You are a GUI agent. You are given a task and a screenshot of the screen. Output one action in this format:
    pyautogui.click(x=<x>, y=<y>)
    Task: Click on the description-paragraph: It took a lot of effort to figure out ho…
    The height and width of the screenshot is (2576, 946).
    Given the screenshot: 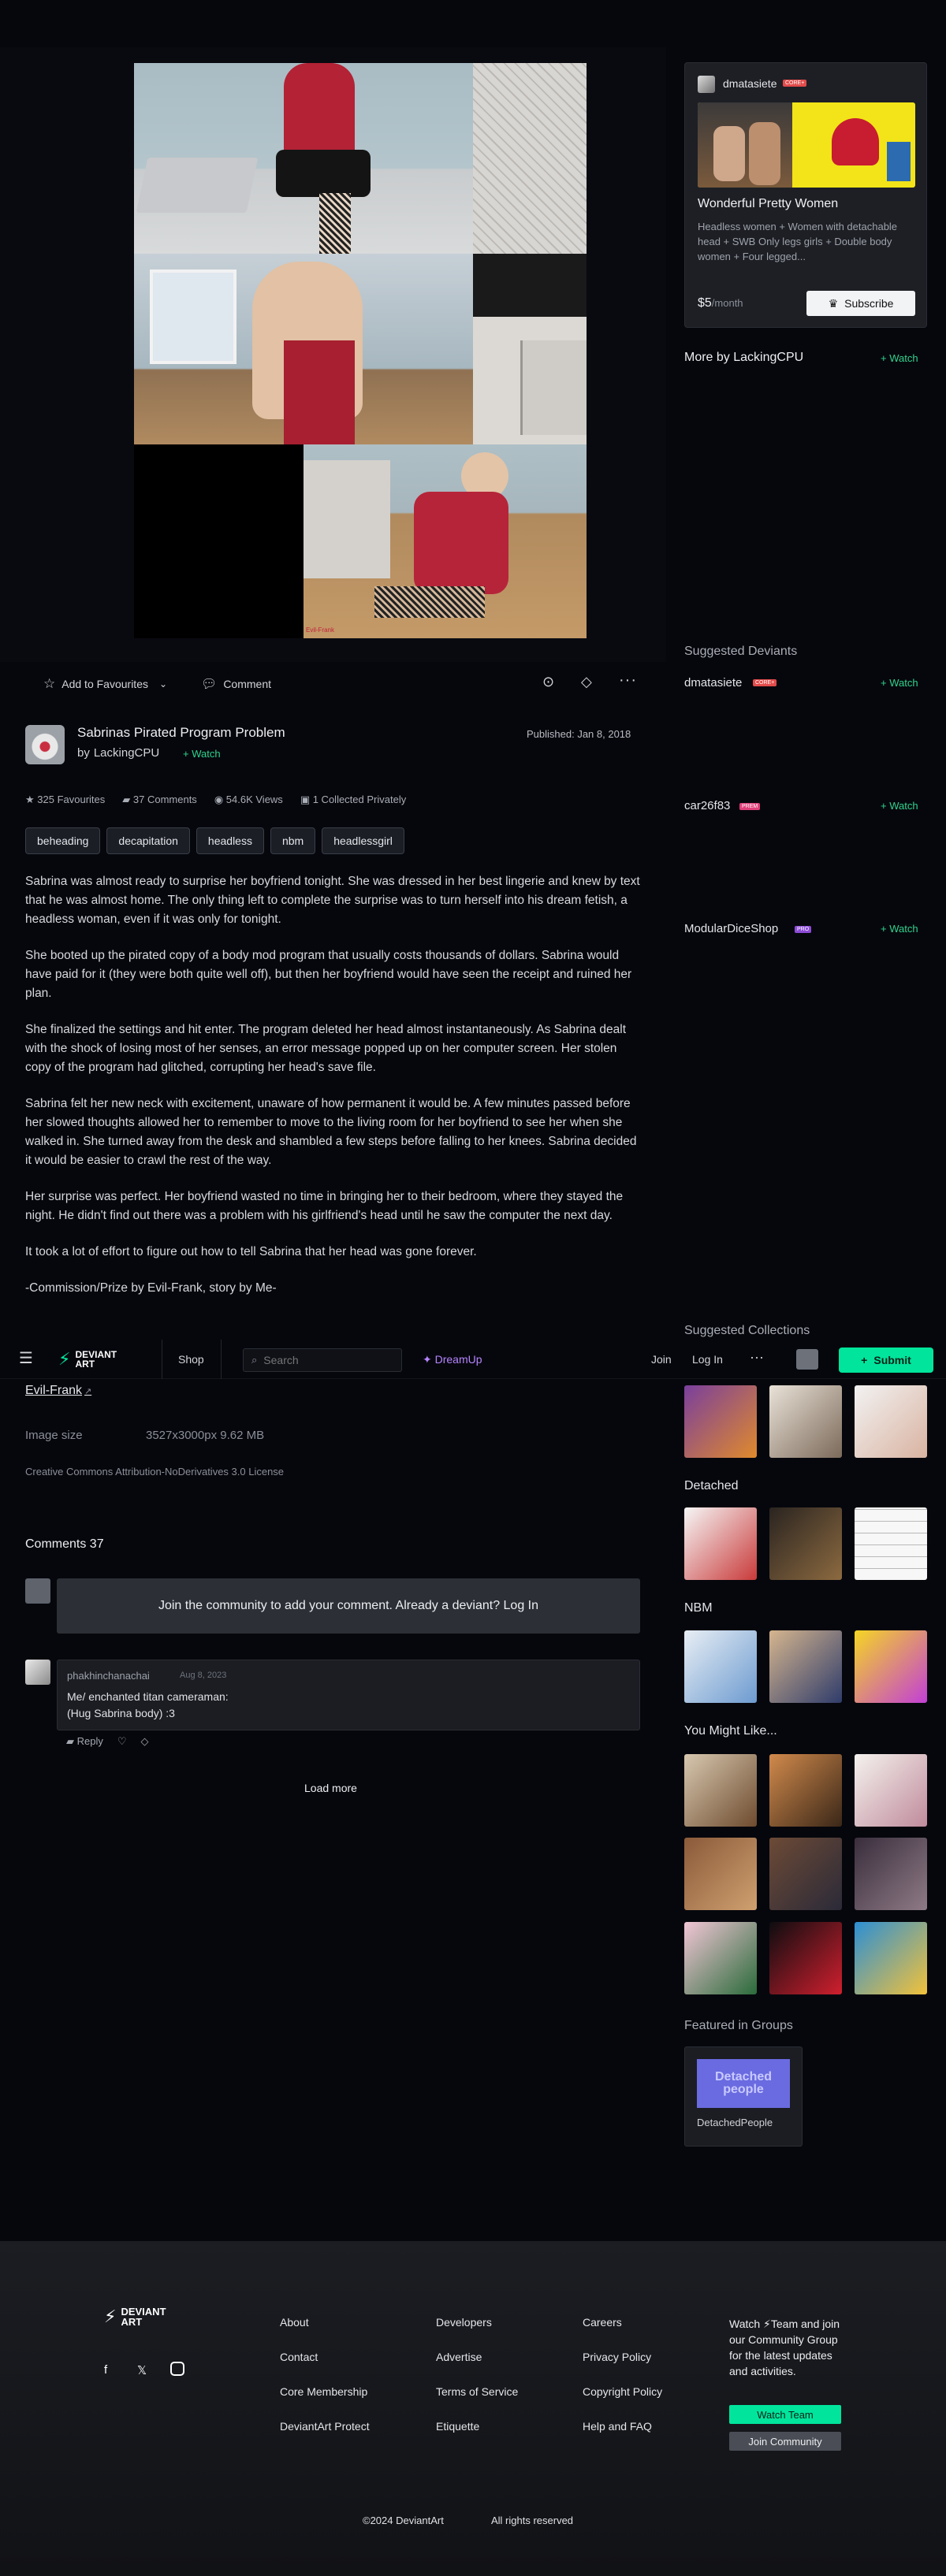 What is the action you would take?
    pyautogui.click(x=251, y=1251)
    